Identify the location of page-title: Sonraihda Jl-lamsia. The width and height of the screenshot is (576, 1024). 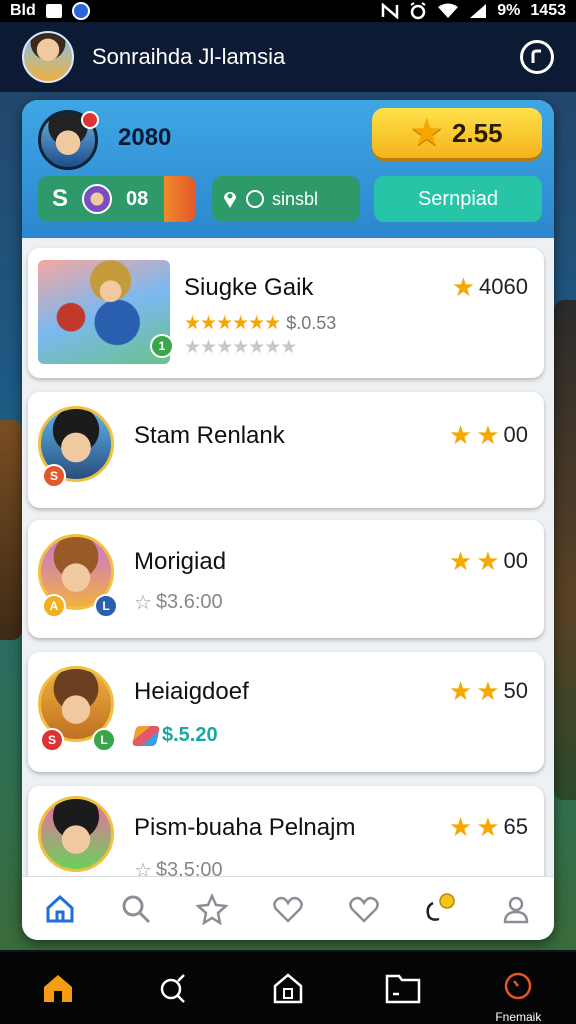
(189, 56).